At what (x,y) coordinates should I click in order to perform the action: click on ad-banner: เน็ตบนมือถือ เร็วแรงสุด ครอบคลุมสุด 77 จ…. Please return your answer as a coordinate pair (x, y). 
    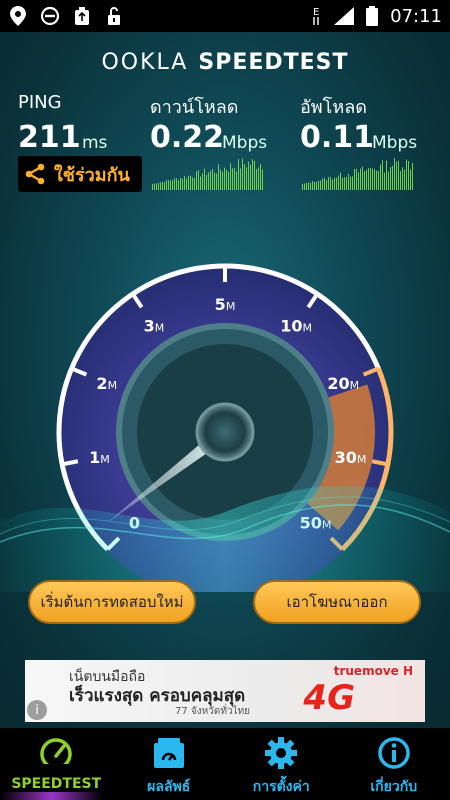
    Looking at the image, I should click on (225, 691).